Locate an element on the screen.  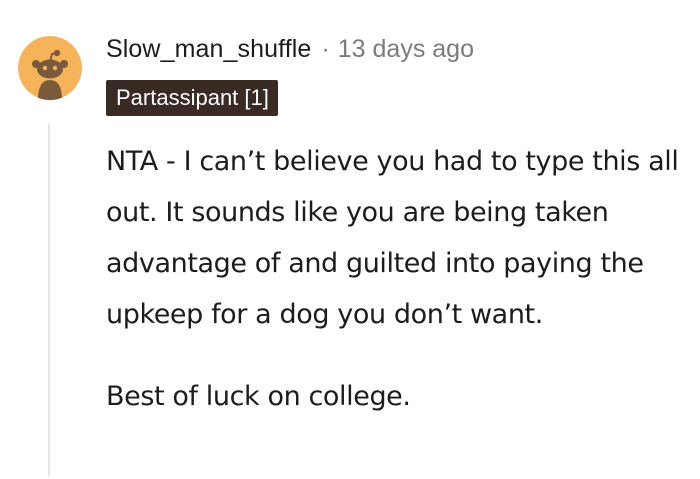
thread-collapse-line is located at coordinates (49, 300).